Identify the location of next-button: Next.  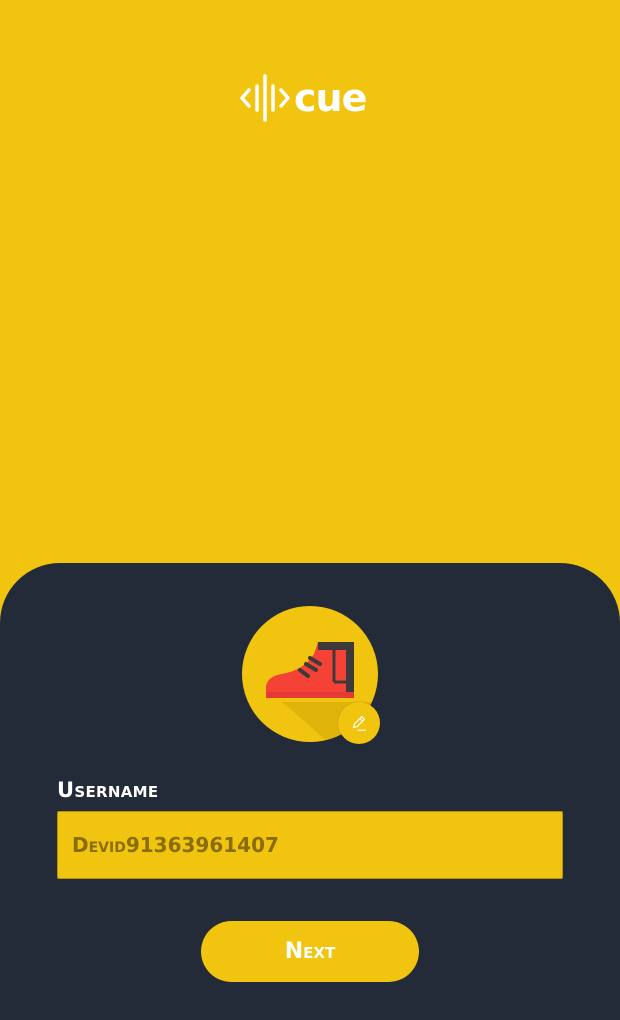
(310, 951).